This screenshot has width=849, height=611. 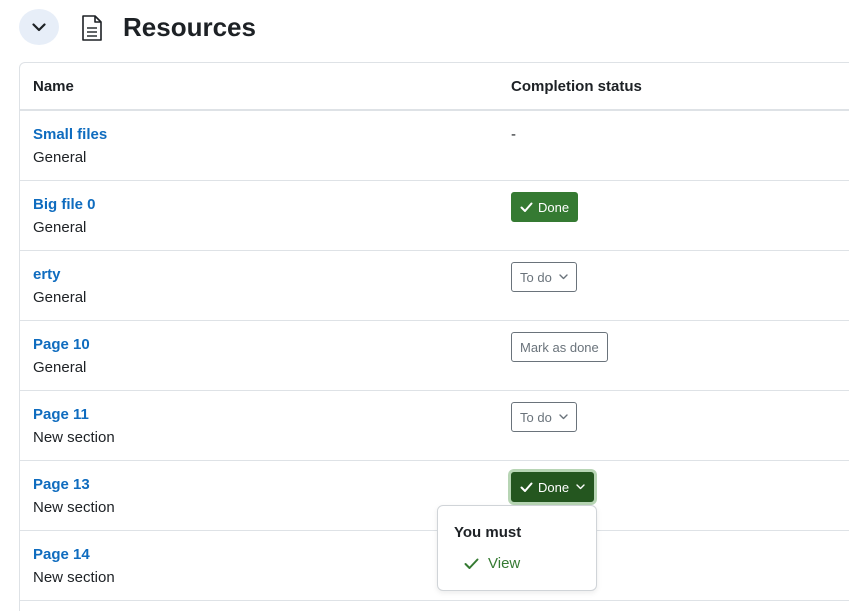 What do you see at coordinates (434, 426) in the screenshot?
I see `table-row: Page 11 New section To do` at bounding box center [434, 426].